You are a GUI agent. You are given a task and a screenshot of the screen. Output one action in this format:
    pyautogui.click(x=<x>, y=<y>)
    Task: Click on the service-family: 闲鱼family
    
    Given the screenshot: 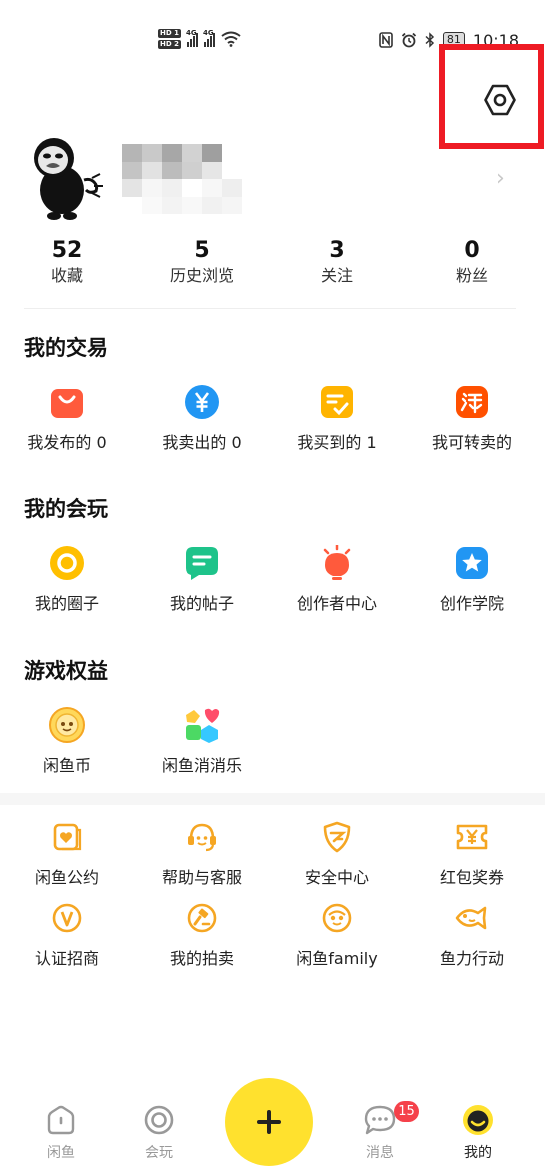 What is the action you would take?
    pyautogui.click(x=337, y=934)
    